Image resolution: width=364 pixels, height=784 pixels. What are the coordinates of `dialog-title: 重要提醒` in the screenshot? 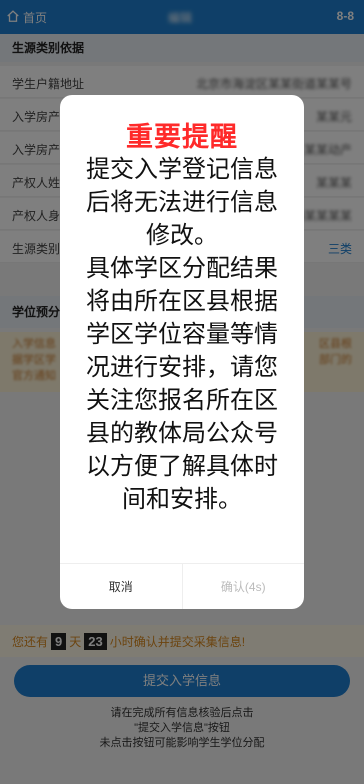 It's located at (182, 137).